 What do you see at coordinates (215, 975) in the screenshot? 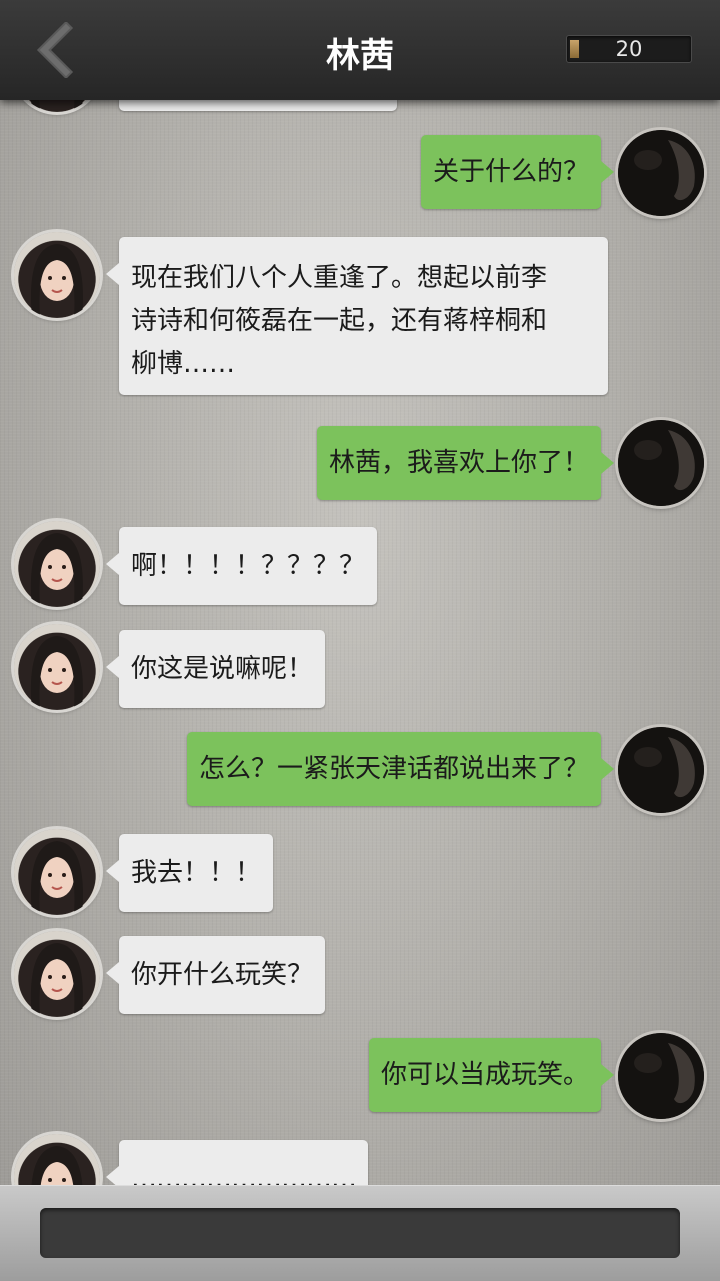
I see `message-bubble-incoming: 你开什么玩笑？` at bounding box center [215, 975].